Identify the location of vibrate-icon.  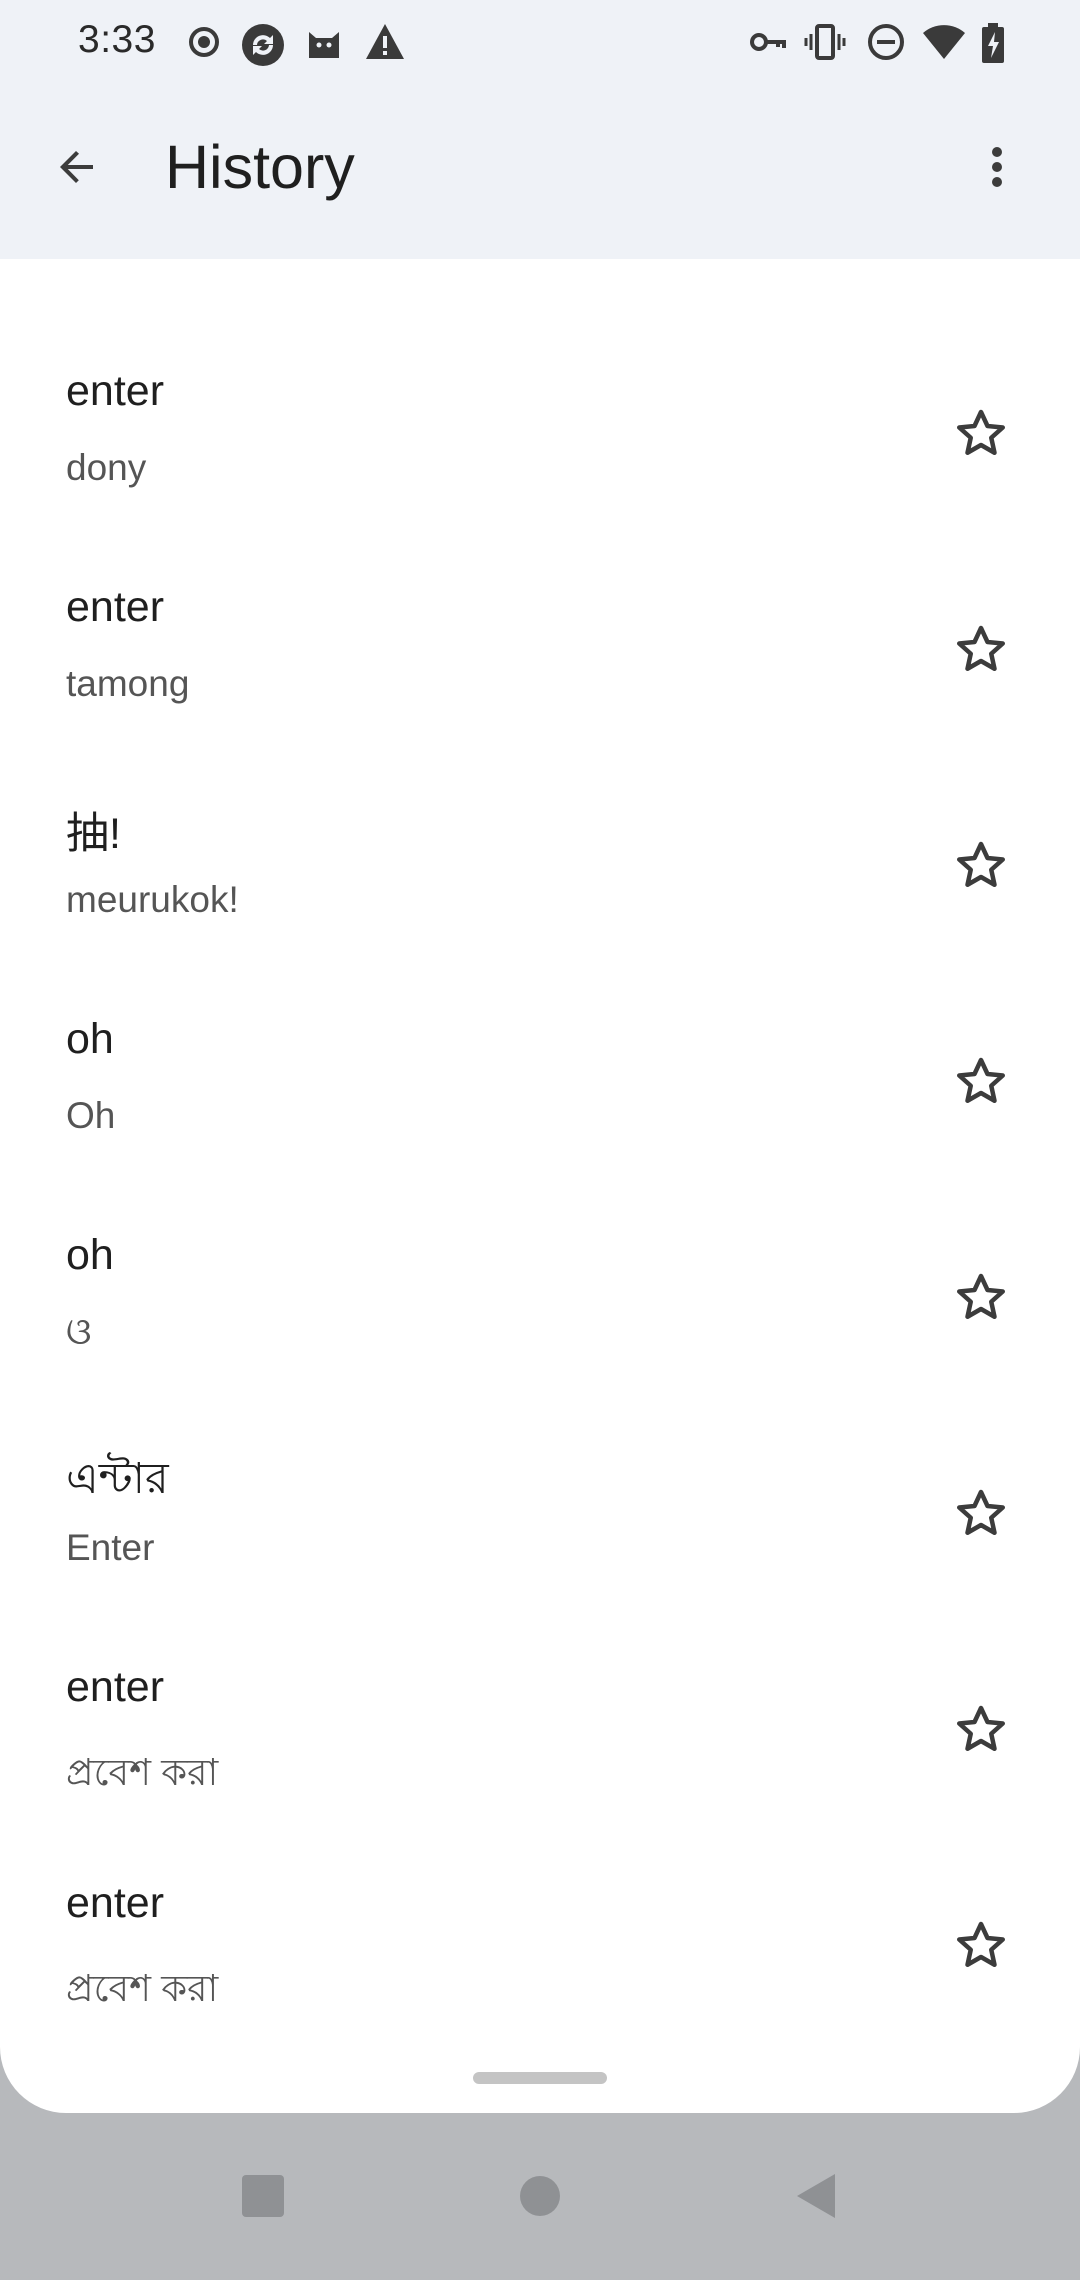
(825, 44).